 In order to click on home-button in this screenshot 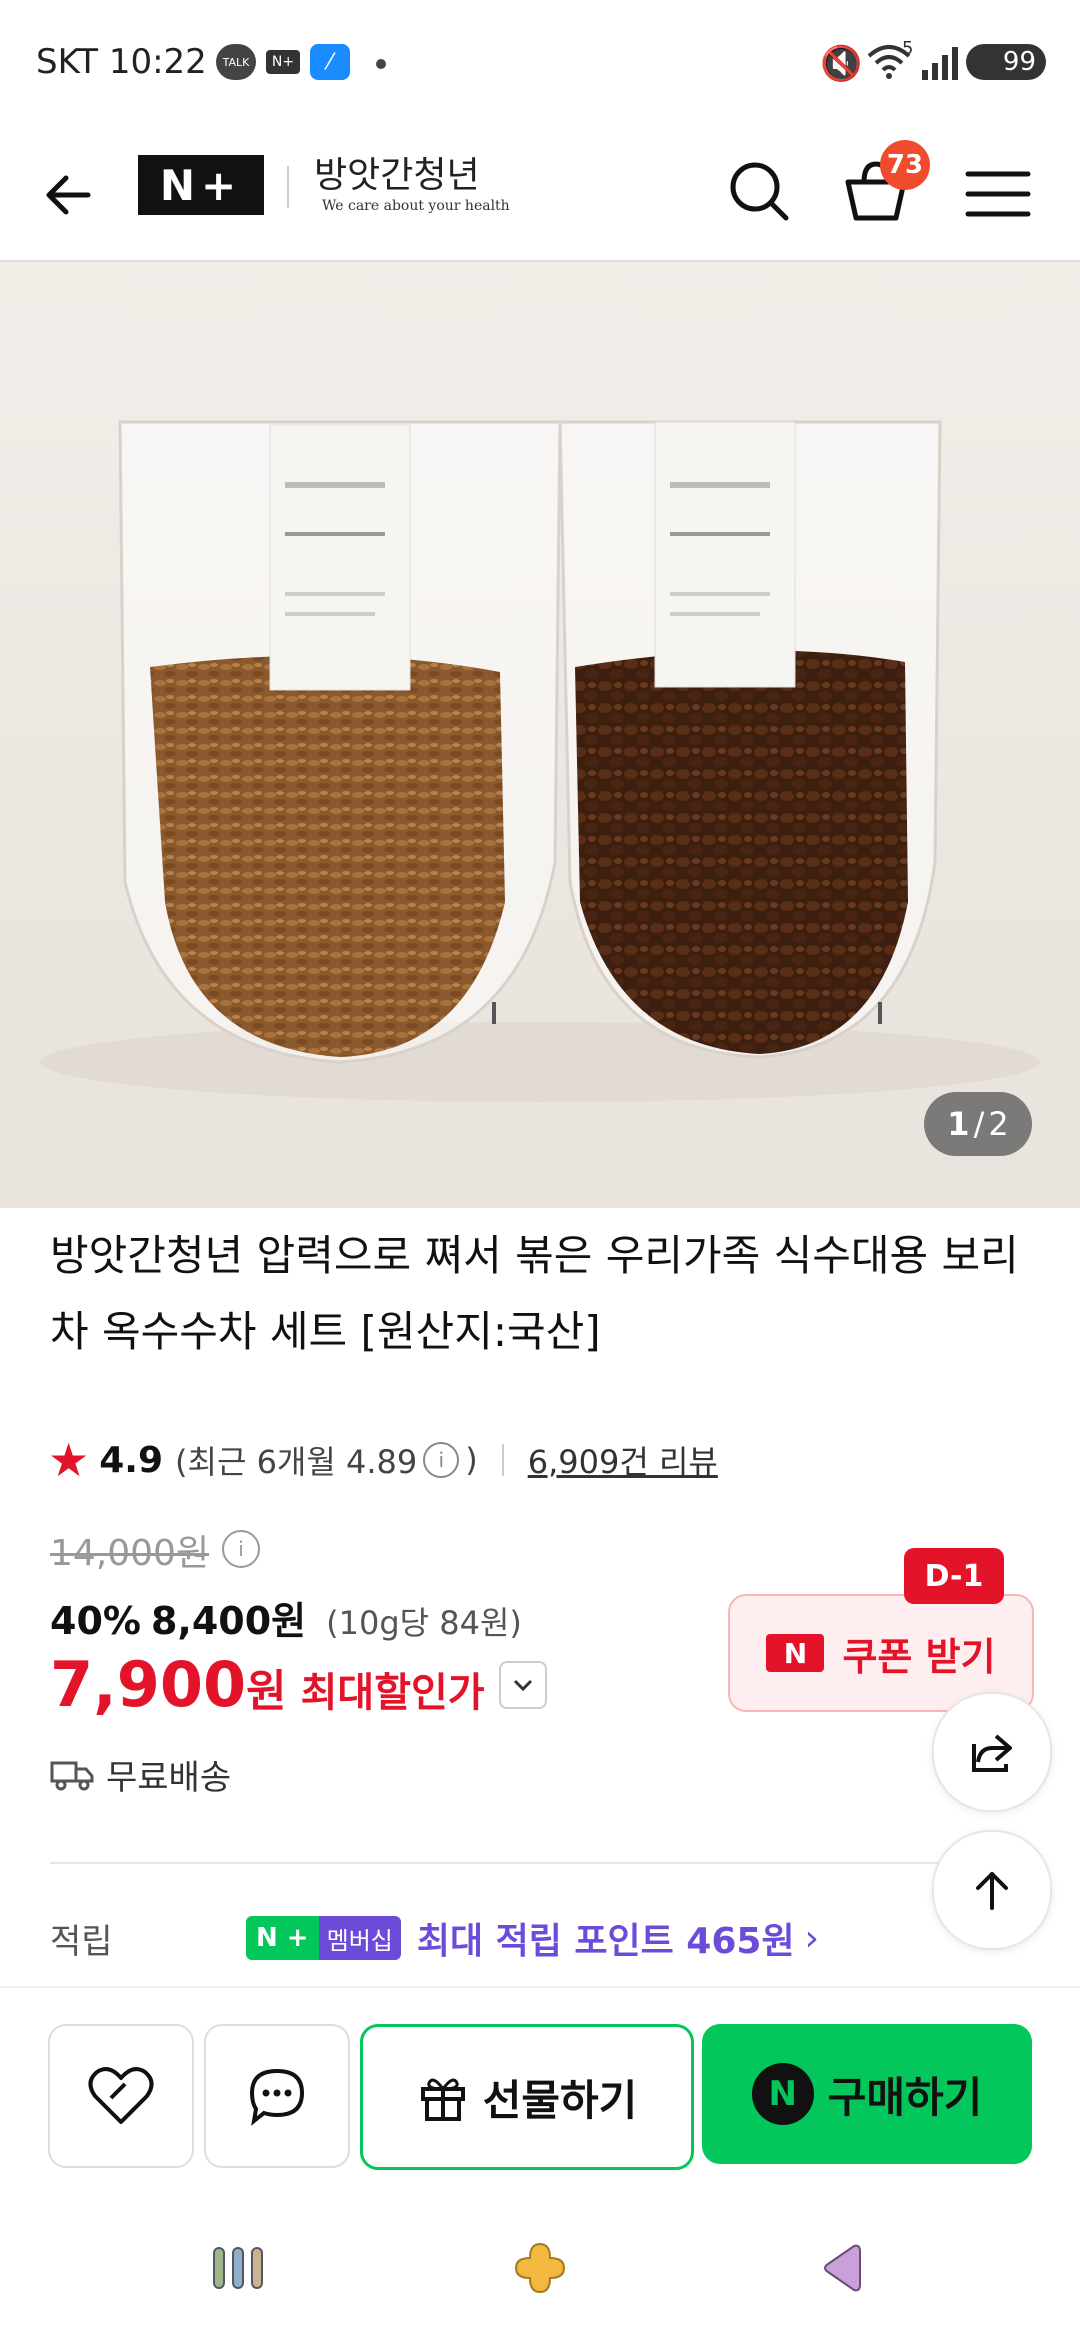, I will do `click(540, 2270)`.